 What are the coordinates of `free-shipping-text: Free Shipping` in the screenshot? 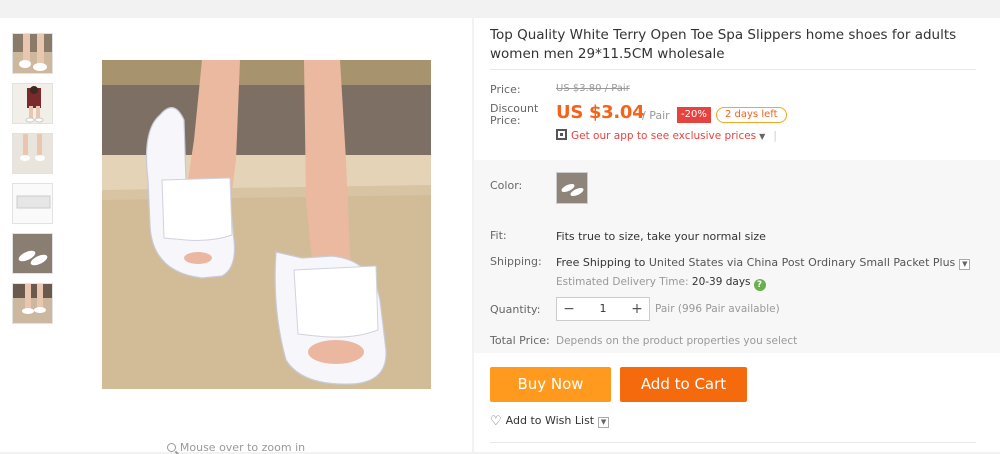 It's located at (593, 262).